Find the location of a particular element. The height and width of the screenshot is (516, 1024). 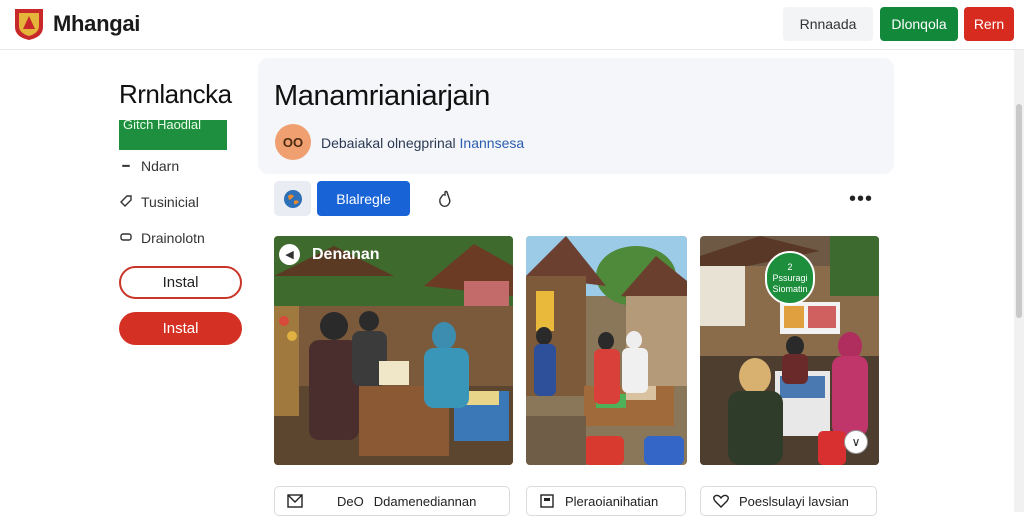

sidebar-green-banner: Gitch Haodlal is located at coordinates (173, 135).